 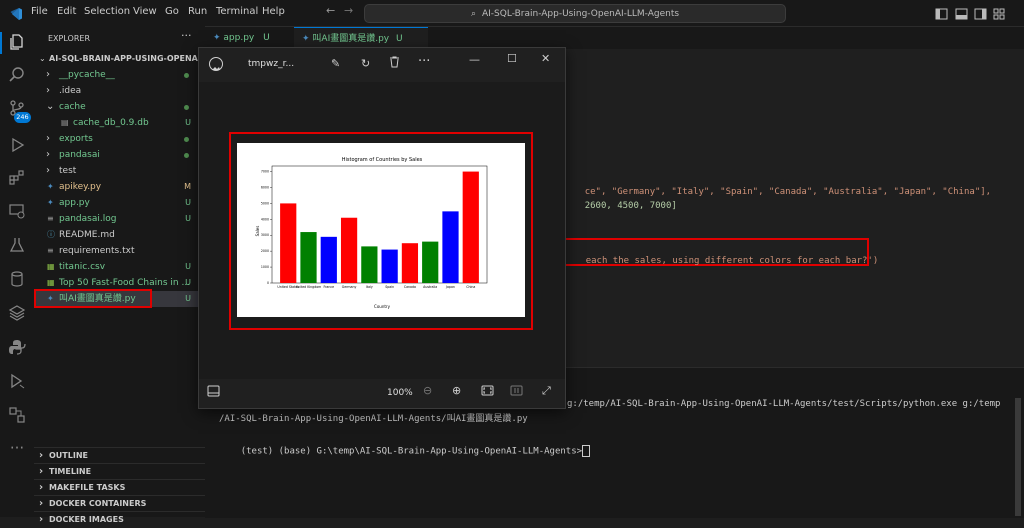 I want to click on y-tick-label: 2000, so click(x=265, y=251).